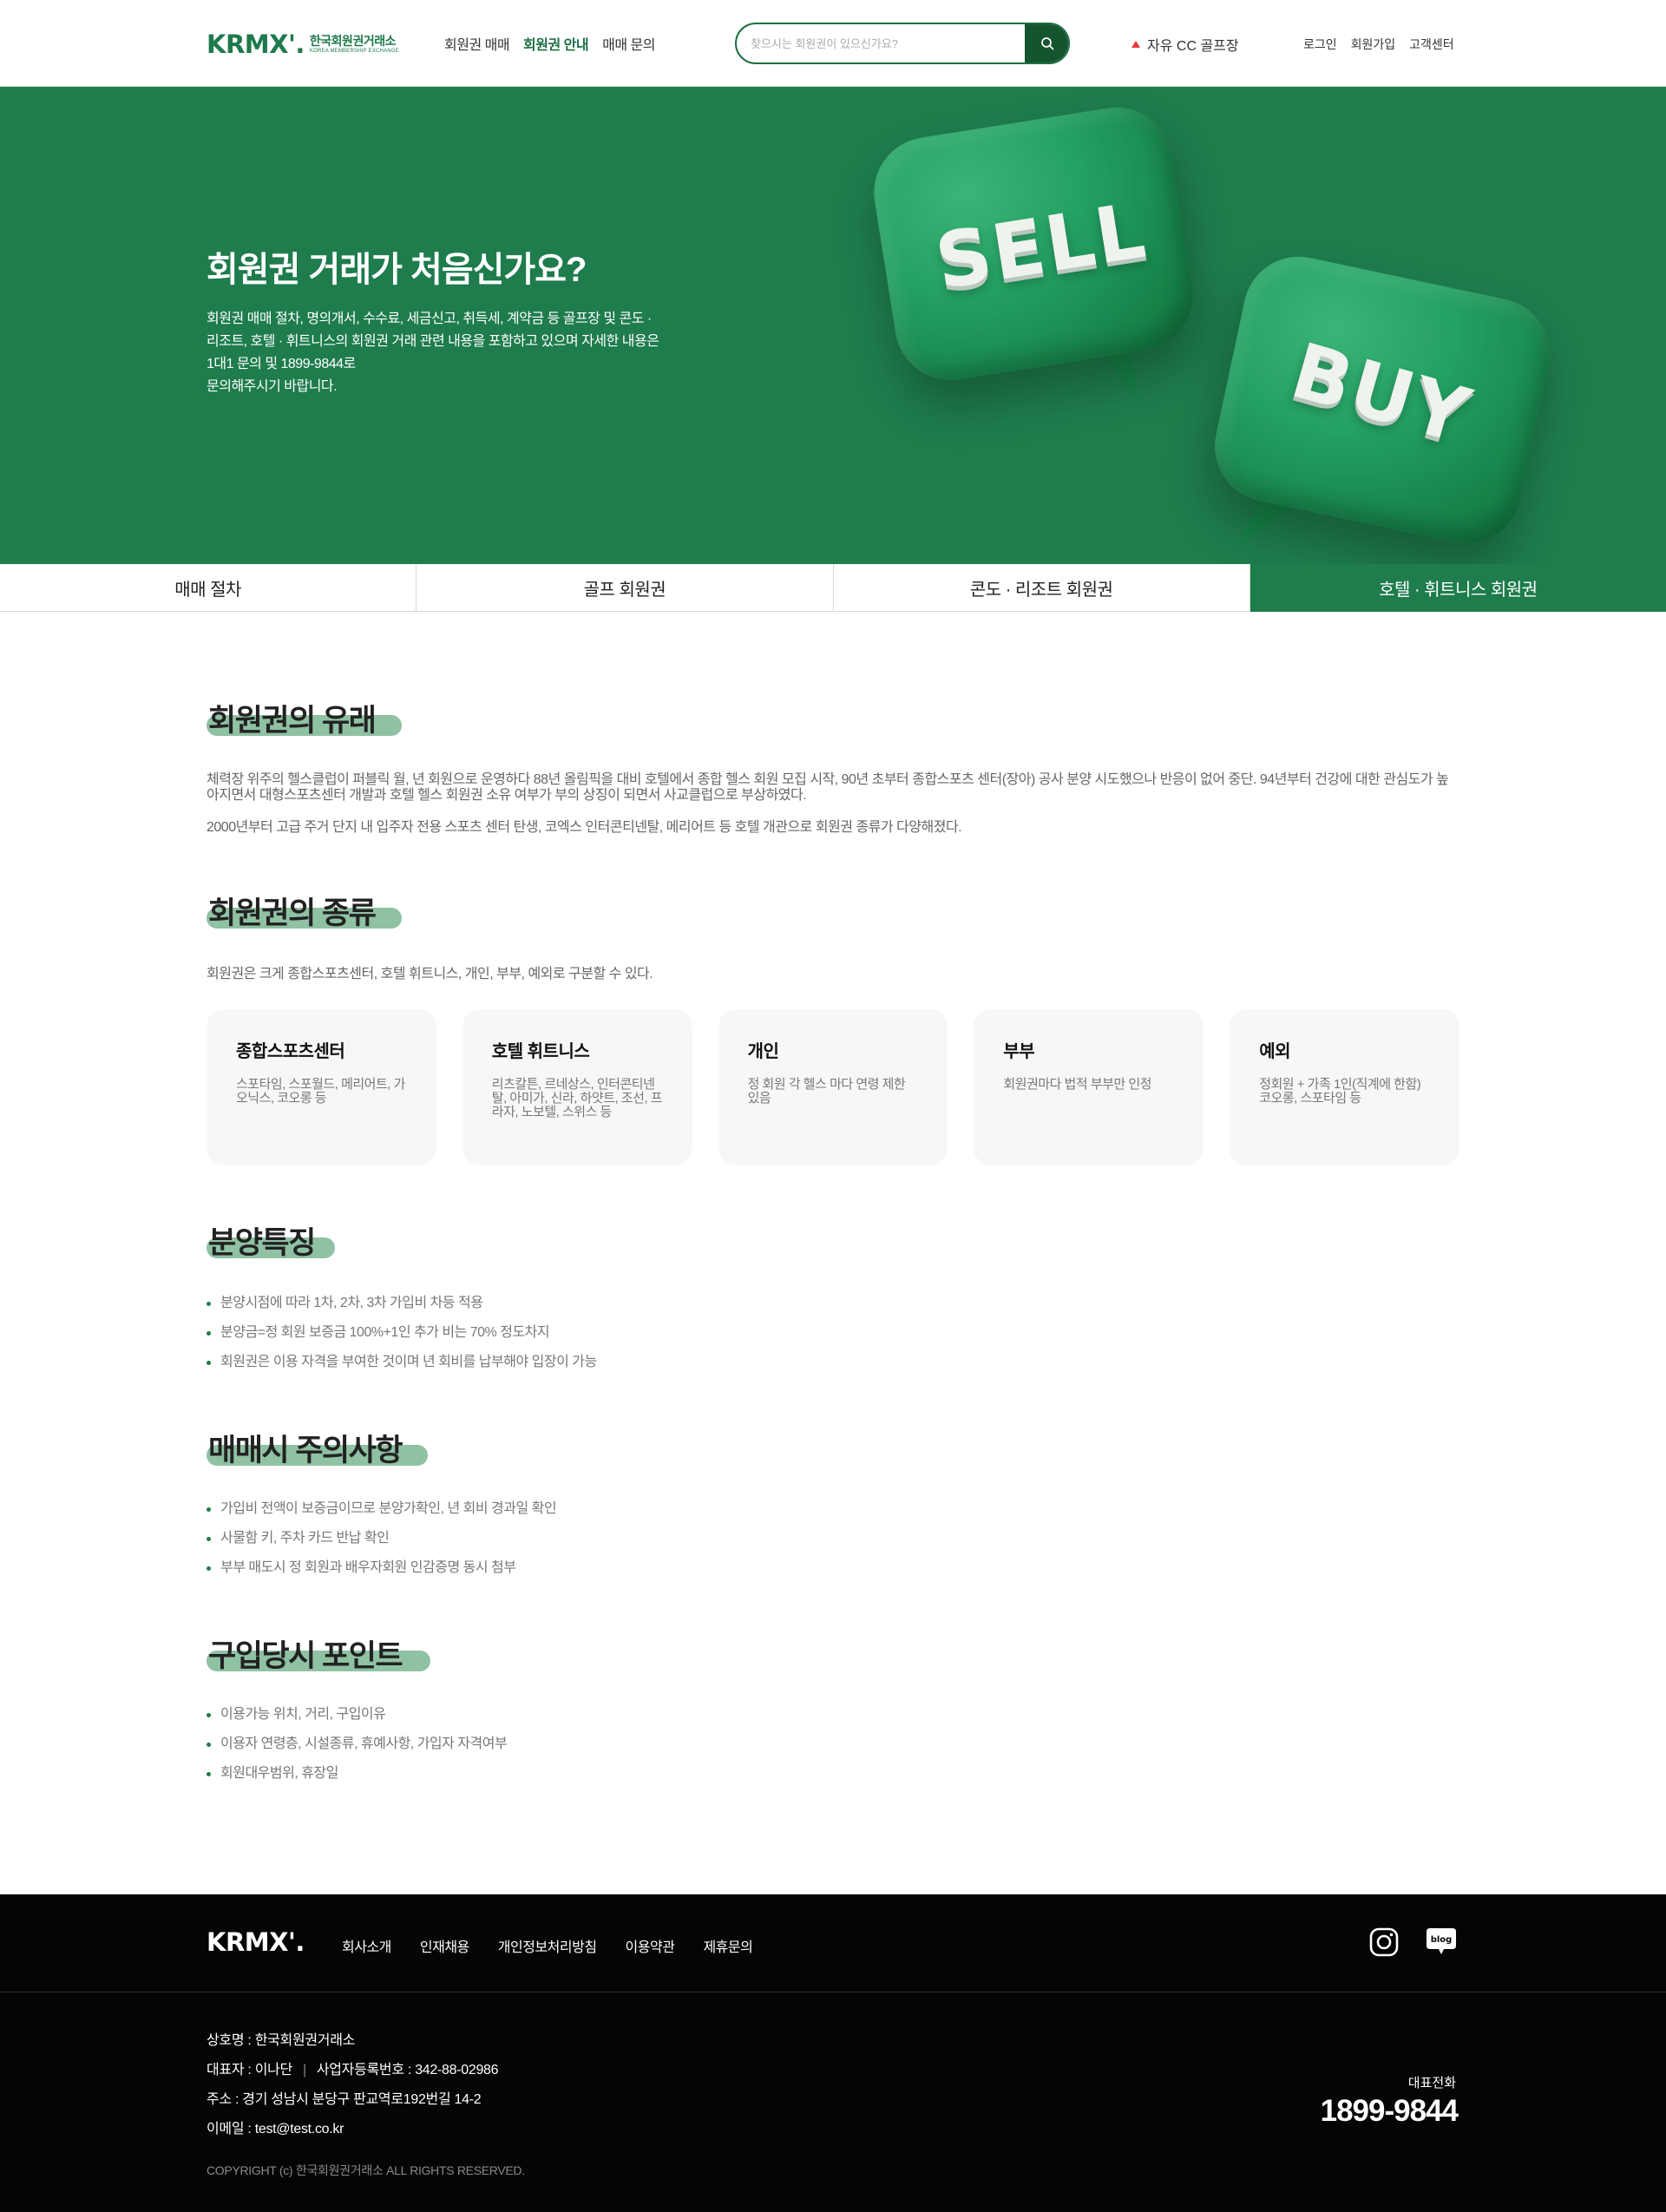 Image resolution: width=1666 pixels, height=2212 pixels. Describe the element at coordinates (1077, 1084) in the screenshot. I see `card-description: 회원권마다 법적 부부만 인정` at that location.